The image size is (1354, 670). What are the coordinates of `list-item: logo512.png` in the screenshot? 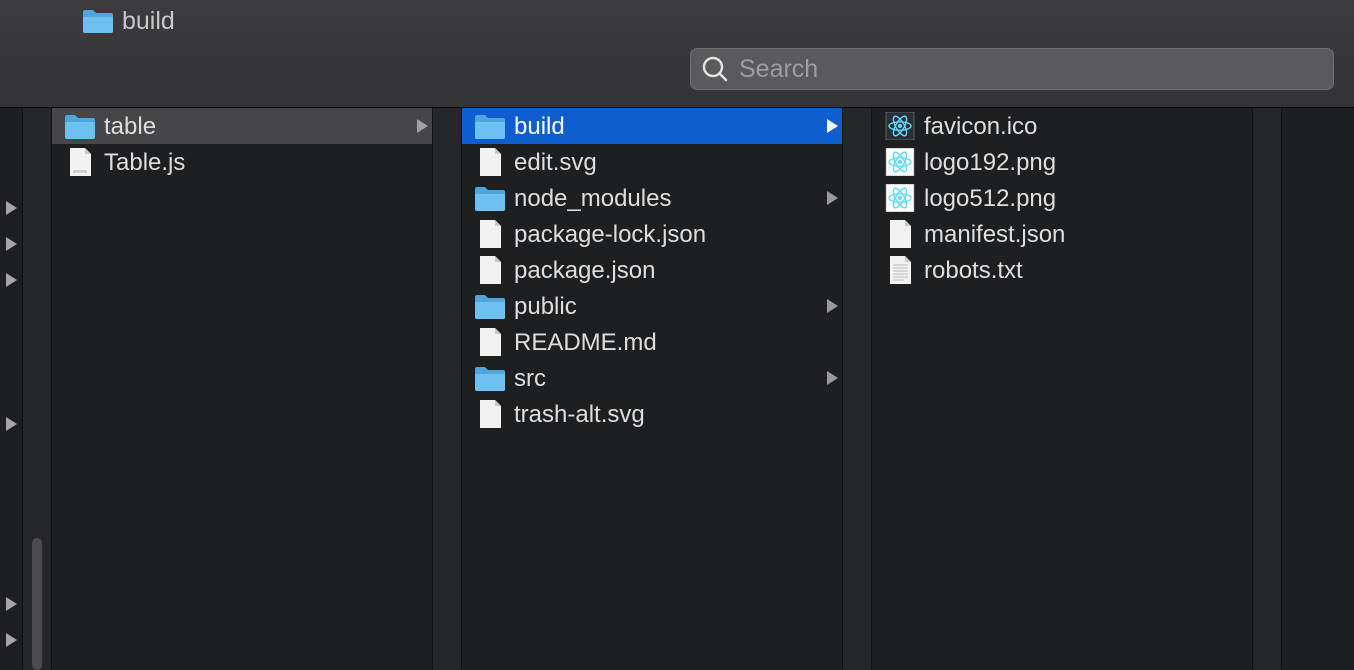 It's located at (1062, 198).